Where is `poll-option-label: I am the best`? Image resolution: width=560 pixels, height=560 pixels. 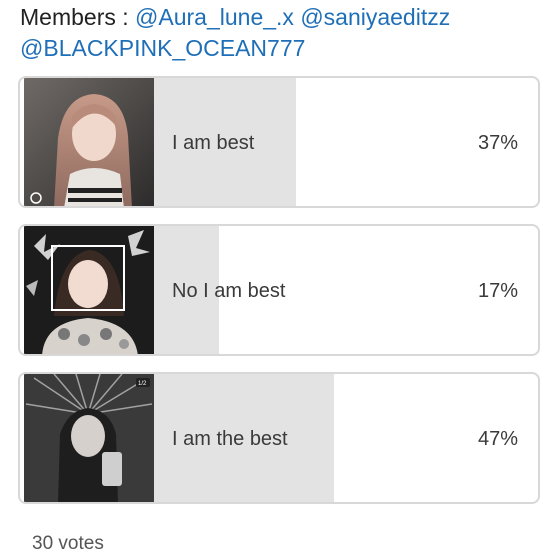
poll-option-label: I am the best is located at coordinates (230, 439).